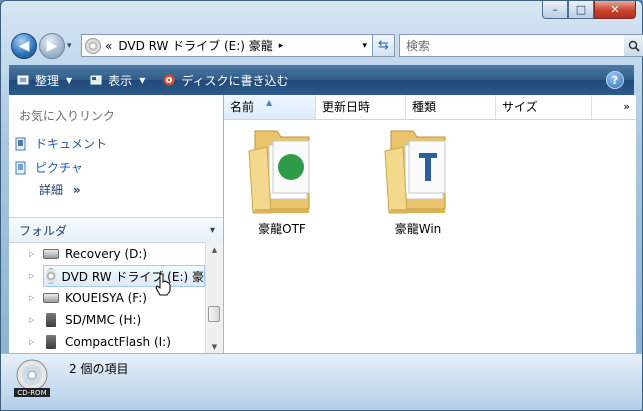 The image size is (643, 411). Describe the element at coordinates (20, 143) in the screenshot. I see `documents-icon` at that location.